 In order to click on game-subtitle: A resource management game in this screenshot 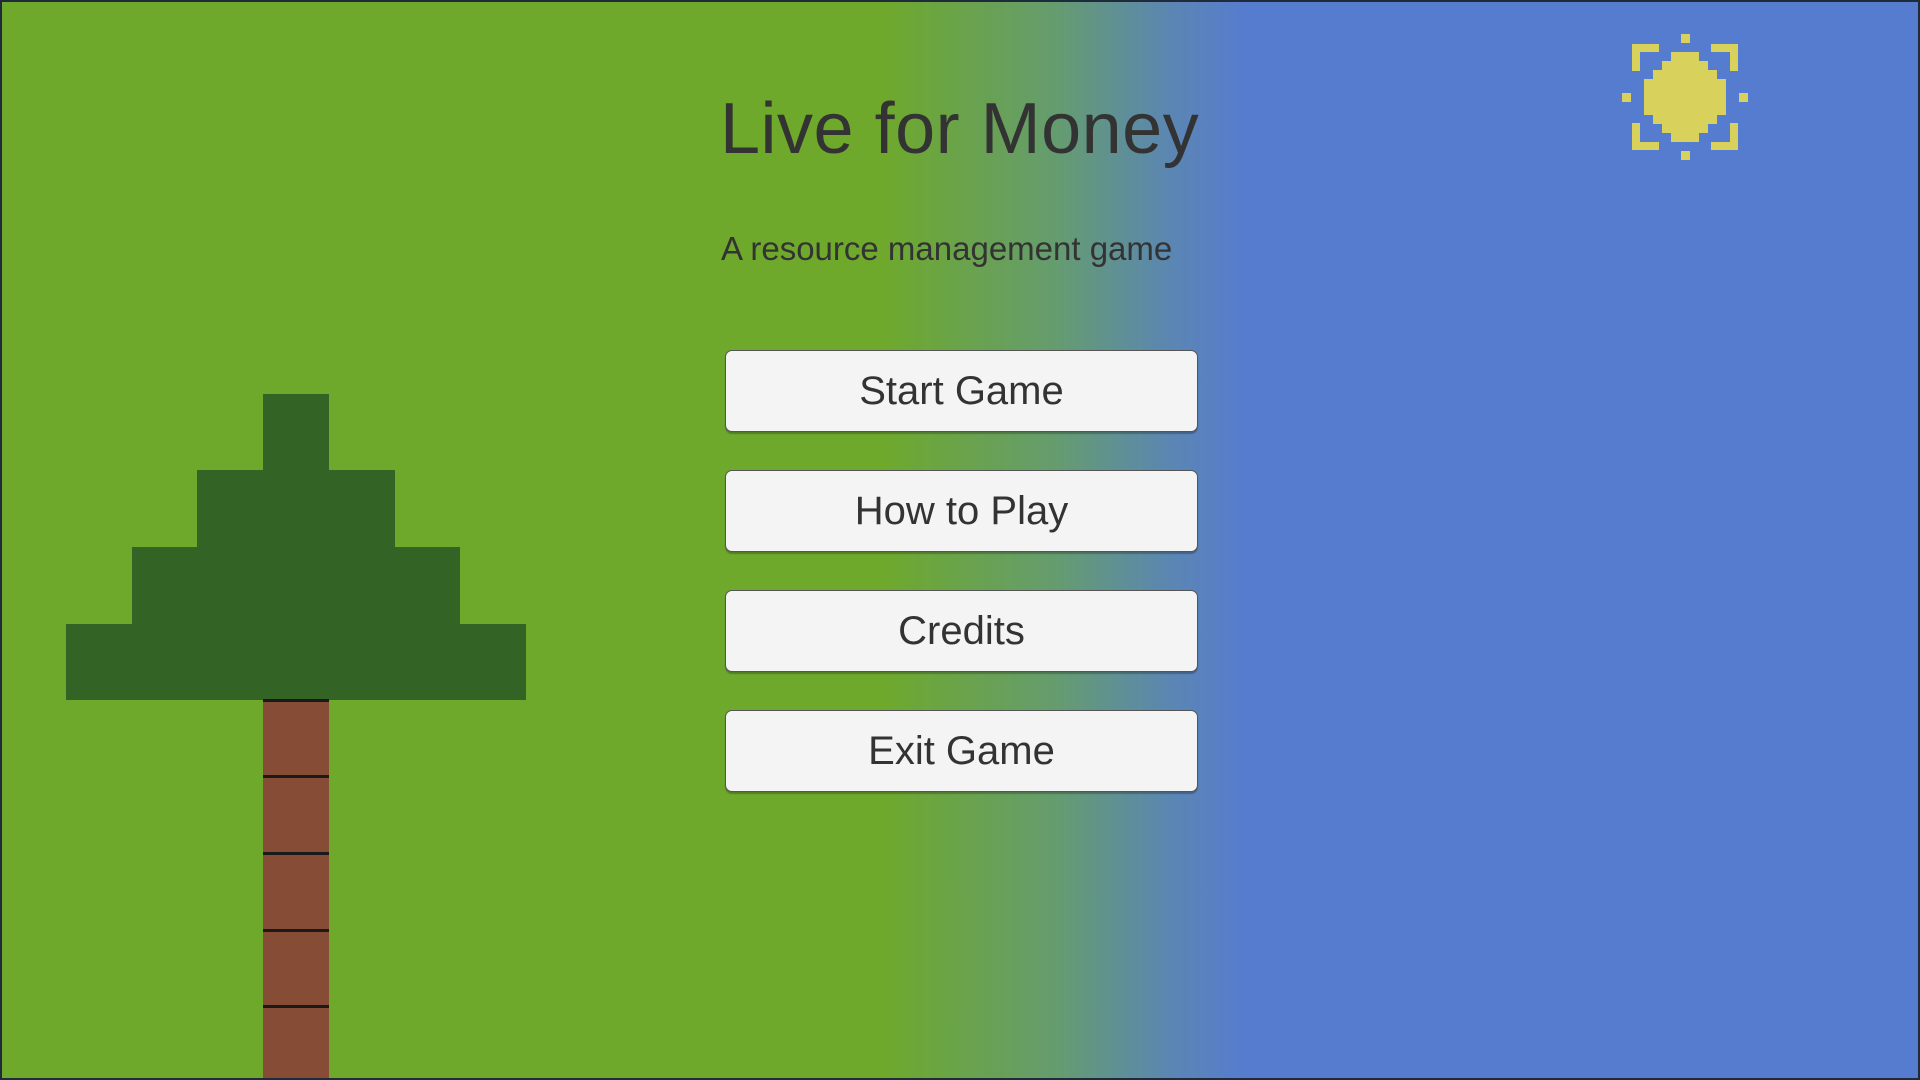, I will do `click(947, 248)`.